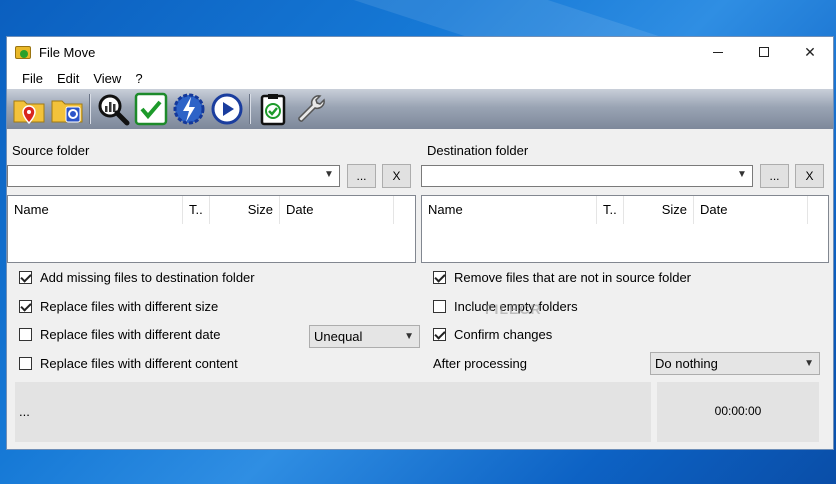 The image size is (836, 484). I want to click on settings-button, so click(311, 109).